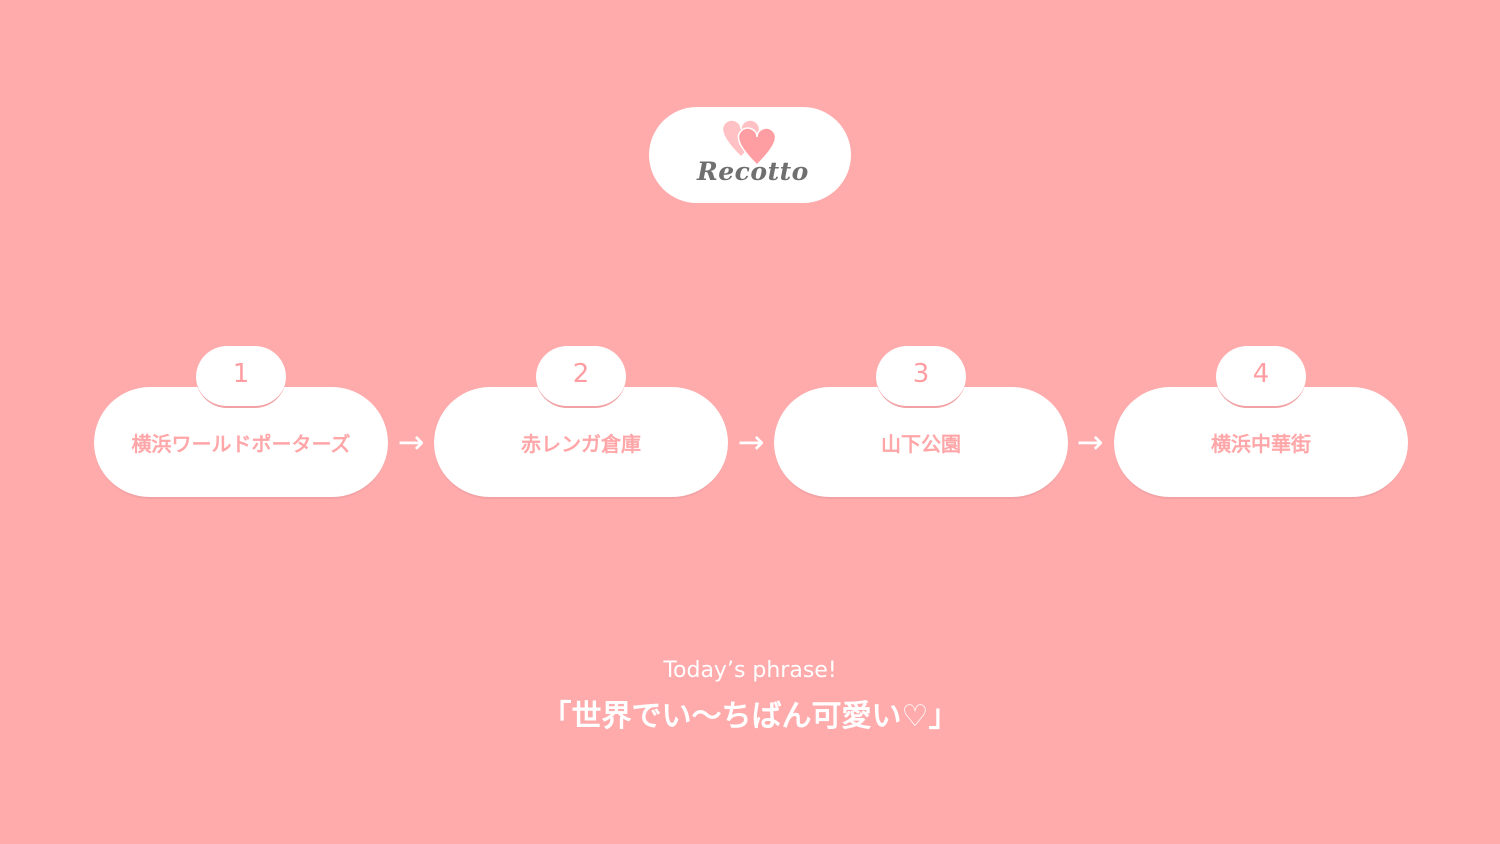 This screenshot has width=1500, height=844. I want to click on step-number-badge: 2, so click(581, 377).